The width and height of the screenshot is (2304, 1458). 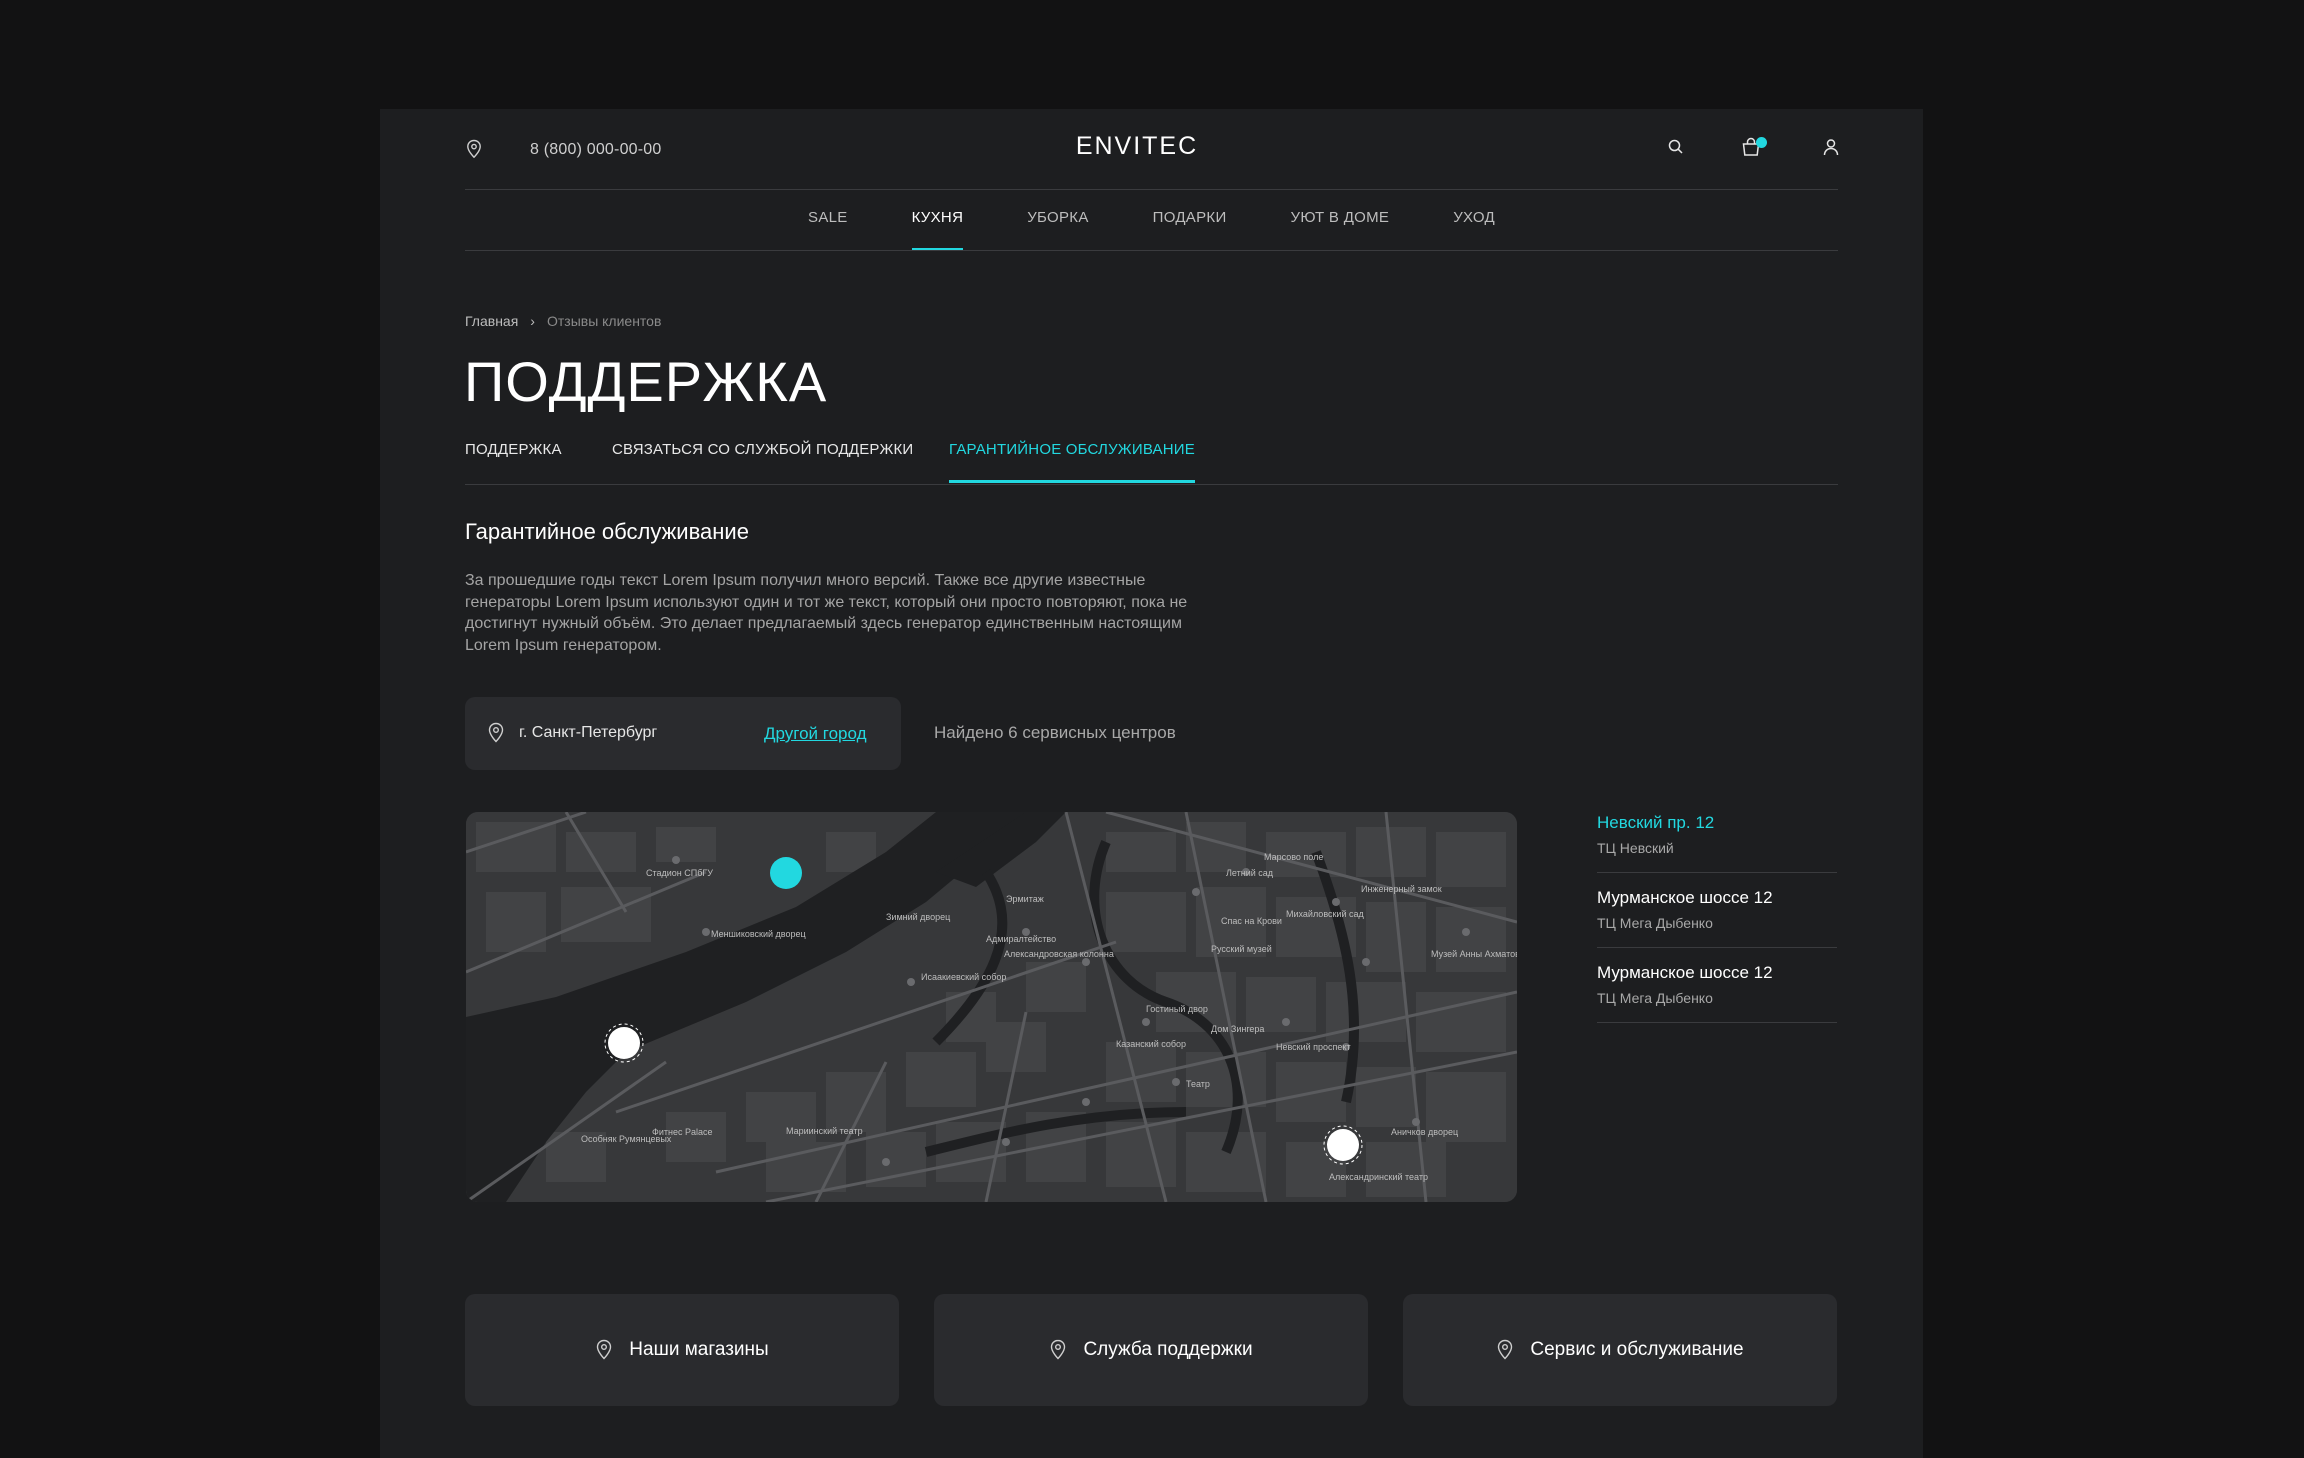 What do you see at coordinates (1761, 142) in the screenshot?
I see `cart-badge` at bounding box center [1761, 142].